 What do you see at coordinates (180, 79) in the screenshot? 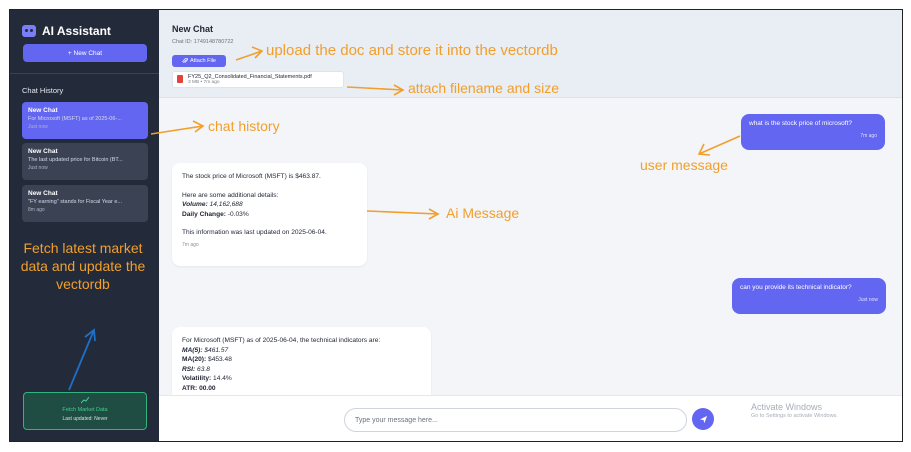
I see `pdf-icon` at bounding box center [180, 79].